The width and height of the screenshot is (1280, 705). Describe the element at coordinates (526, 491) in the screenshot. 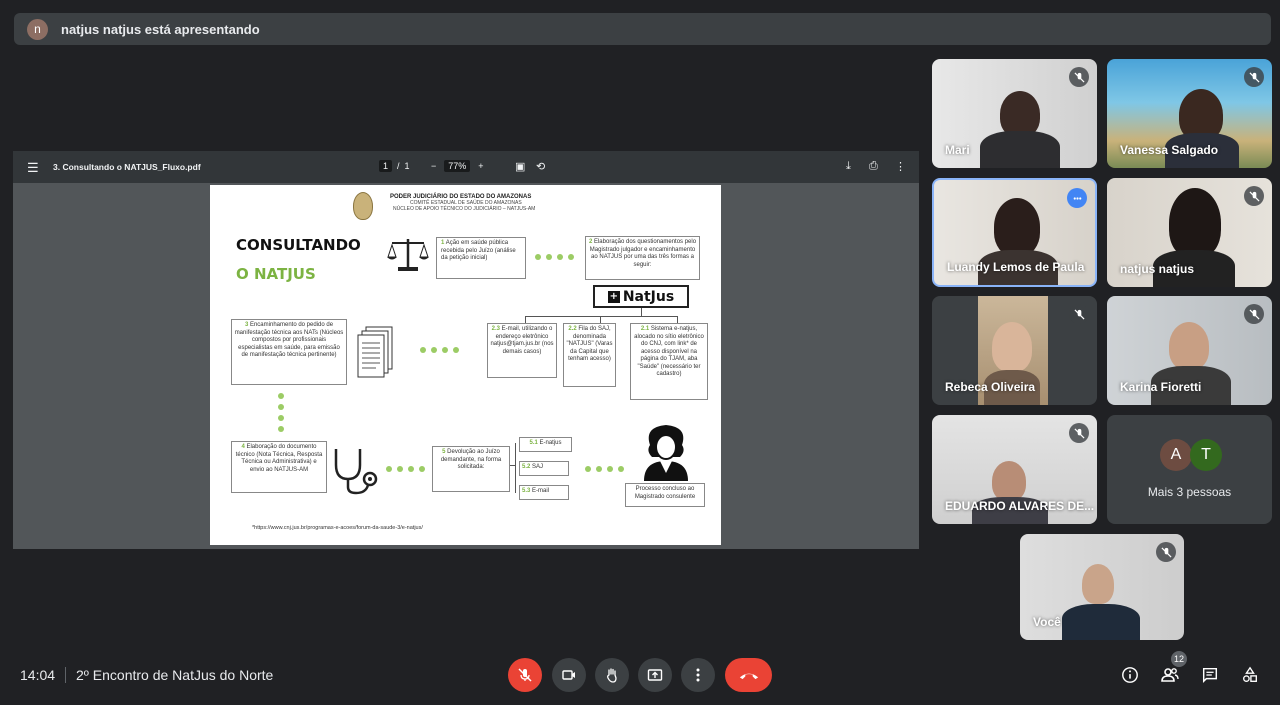

I see `flow-box-5-3-num: 5.3` at that location.